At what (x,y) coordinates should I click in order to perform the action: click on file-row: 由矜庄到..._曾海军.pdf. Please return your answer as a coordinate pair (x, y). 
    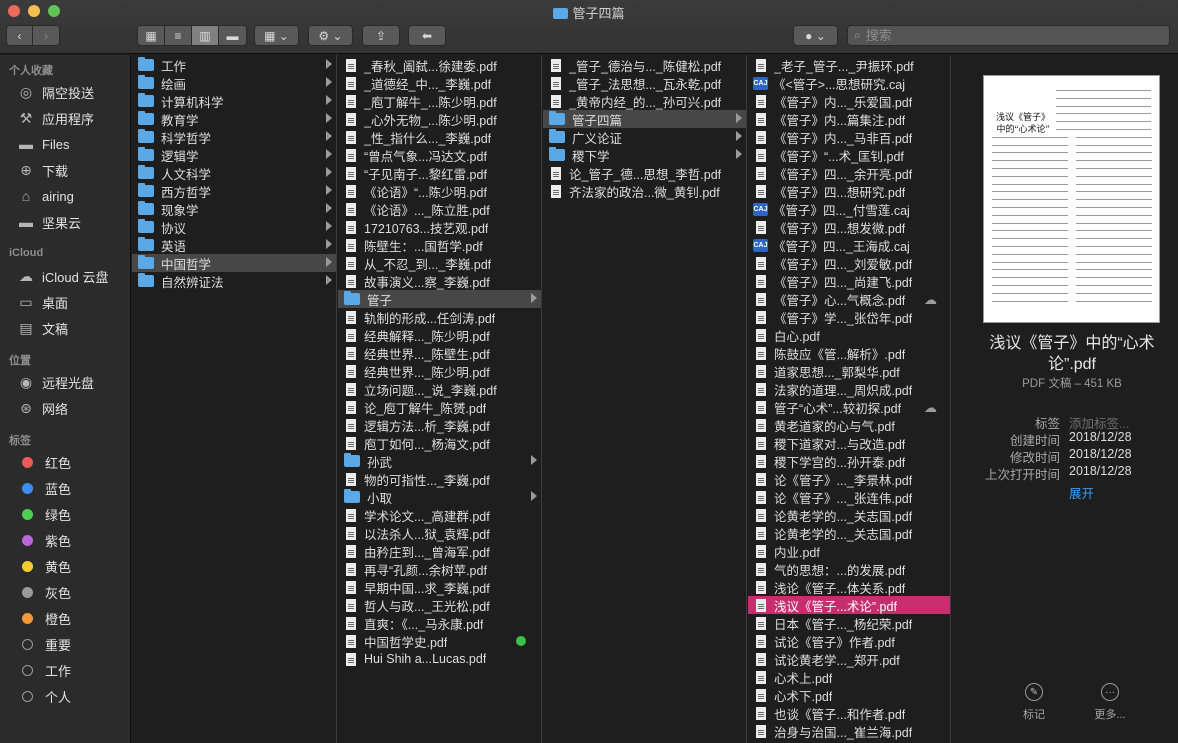
    Looking at the image, I should click on (439, 551).